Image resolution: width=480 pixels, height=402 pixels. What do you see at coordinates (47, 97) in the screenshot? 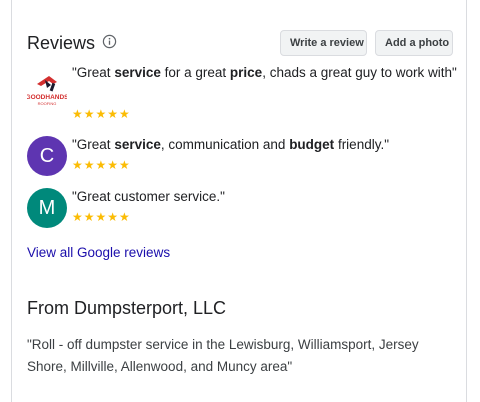
I see `svg-text: GOODHANDS` at bounding box center [47, 97].